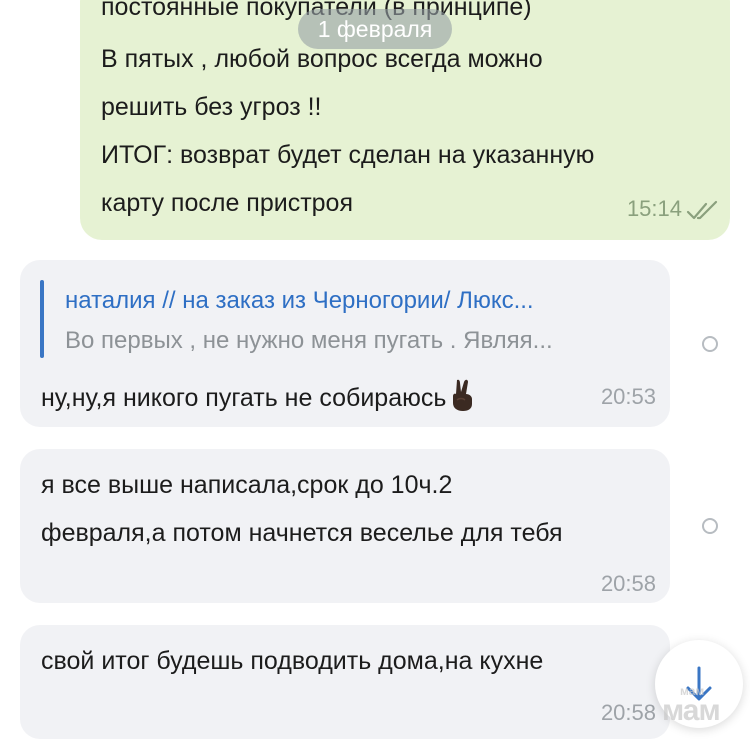 The width and height of the screenshot is (750, 739). Describe the element at coordinates (348, 155) in the screenshot. I see `message-line: ИТОГ: возврат будет сделан на указанную` at that location.